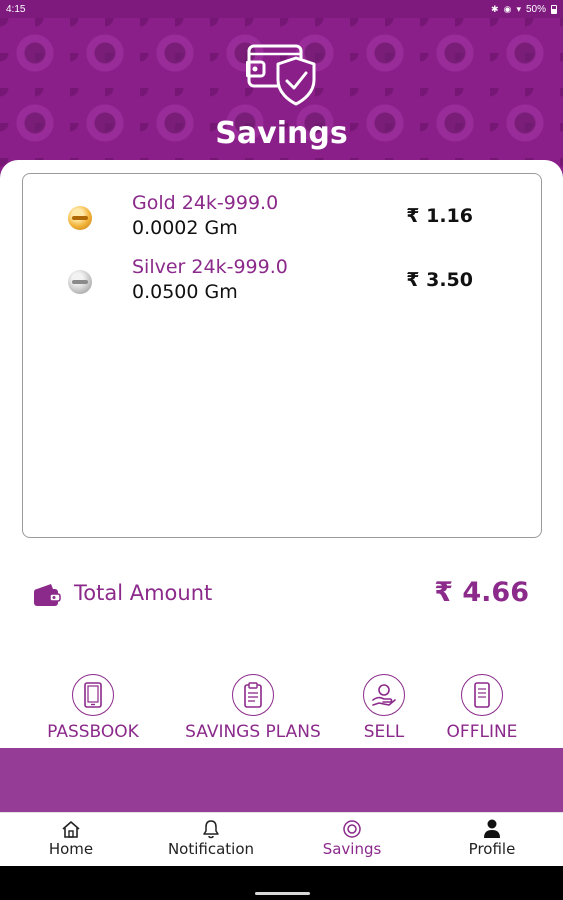  What do you see at coordinates (93, 732) in the screenshot?
I see `passbook-label: PASSBOOK` at bounding box center [93, 732].